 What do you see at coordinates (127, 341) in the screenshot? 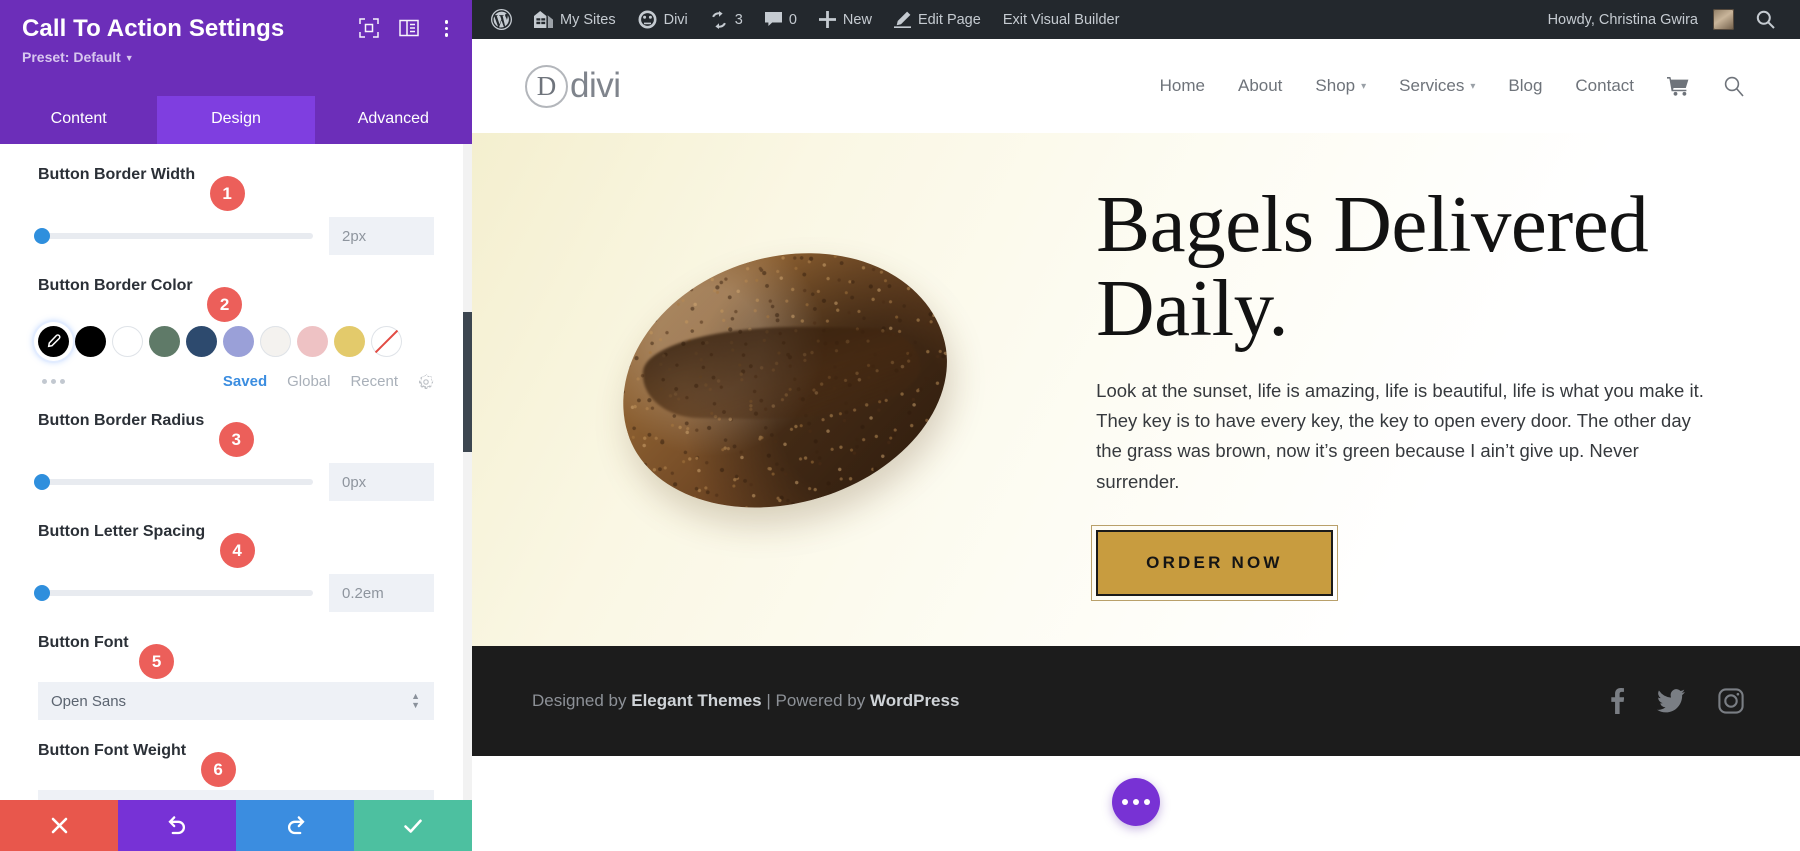
I see `swatch-white` at bounding box center [127, 341].